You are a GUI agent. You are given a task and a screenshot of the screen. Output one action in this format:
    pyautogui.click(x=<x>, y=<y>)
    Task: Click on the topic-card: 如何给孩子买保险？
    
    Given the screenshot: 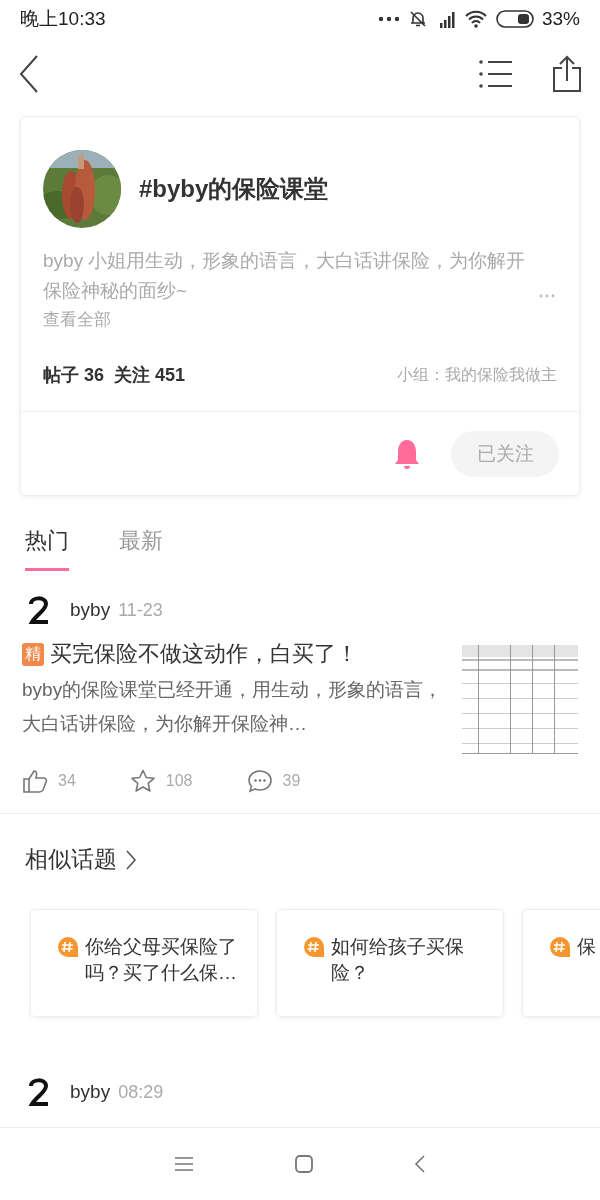 What is the action you would take?
    pyautogui.click(x=390, y=963)
    